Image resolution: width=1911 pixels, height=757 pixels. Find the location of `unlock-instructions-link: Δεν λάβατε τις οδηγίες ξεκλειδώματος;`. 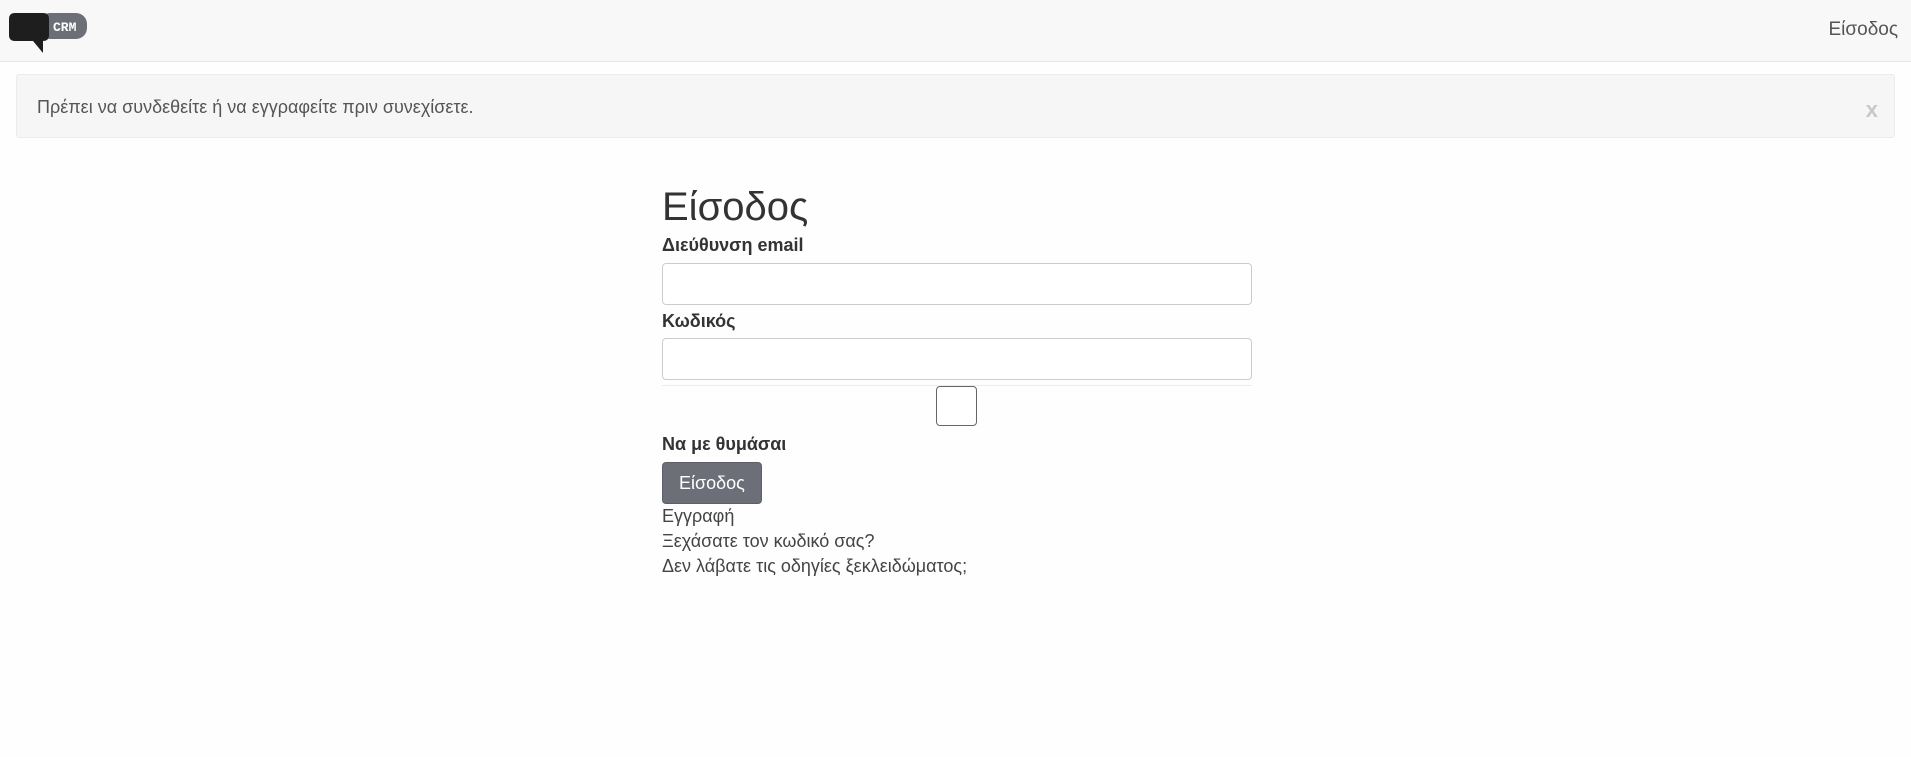

unlock-instructions-link: Δεν λάβατε τις οδηγίες ξεκλειδώματος; is located at coordinates (957, 566).